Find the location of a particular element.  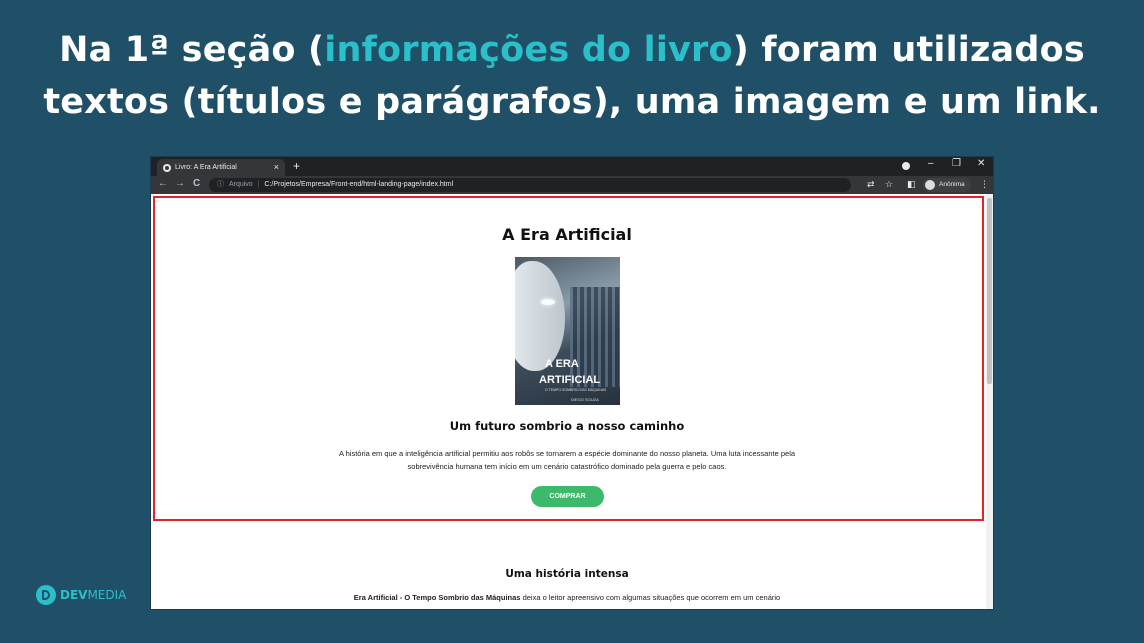

devmedia-logo: DEV MEDIA is located at coordinates (81, 595).